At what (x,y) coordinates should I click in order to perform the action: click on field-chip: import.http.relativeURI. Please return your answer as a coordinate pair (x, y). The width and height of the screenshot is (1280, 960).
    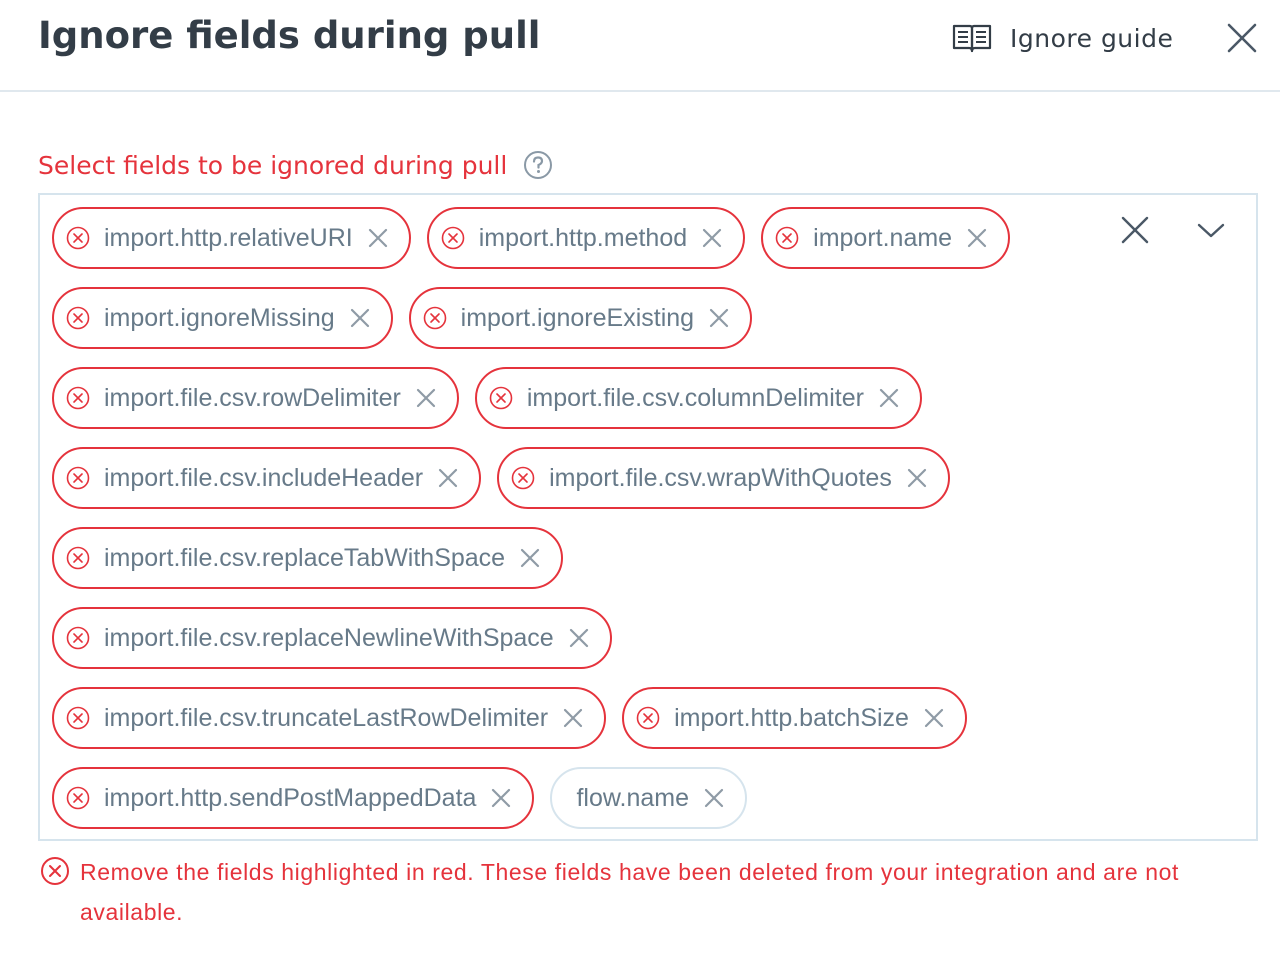
    Looking at the image, I should click on (231, 238).